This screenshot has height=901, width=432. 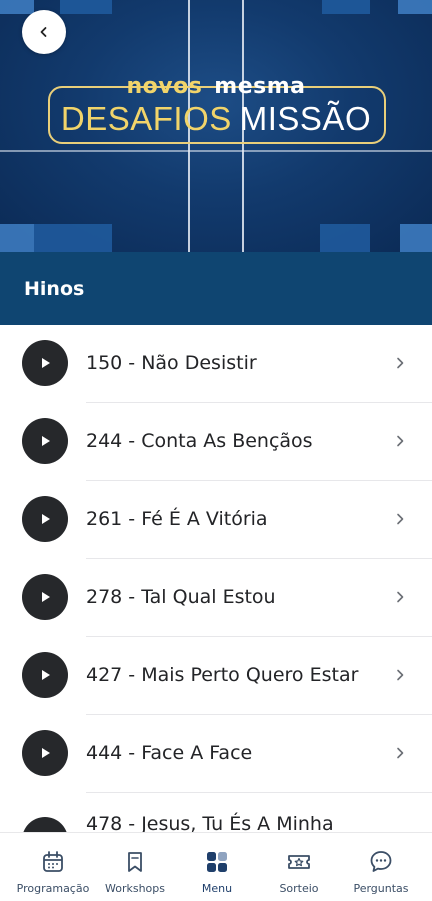 I want to click on hymn-title: 261 - Fé É A Vitória, so click(x=177, y=519).